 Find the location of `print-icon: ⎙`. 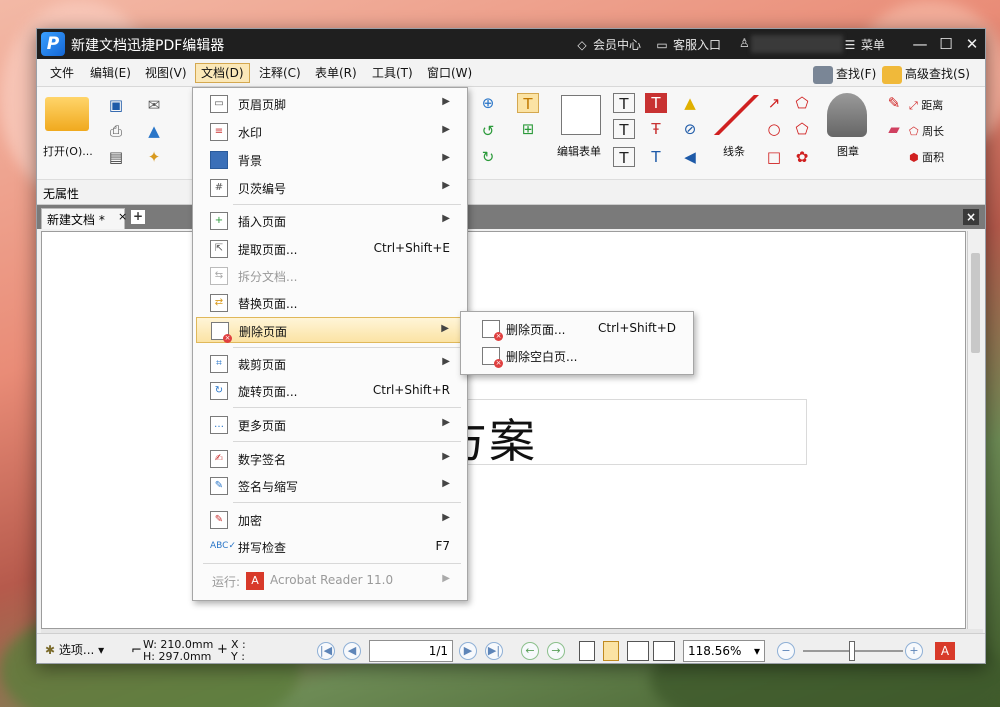

print-icon: ⎙ is located at coordinates (116, 131).